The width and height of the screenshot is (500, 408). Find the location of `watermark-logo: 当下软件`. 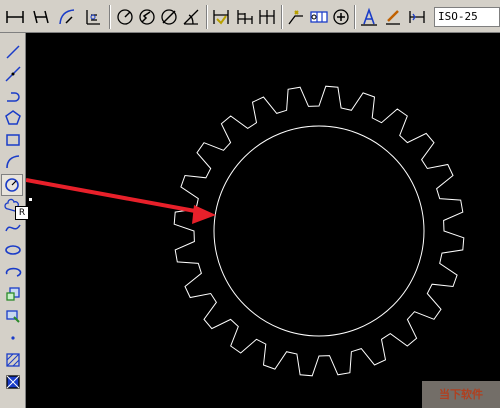

watermark-logo: 当下软件 is located at coordinates (461, 394).